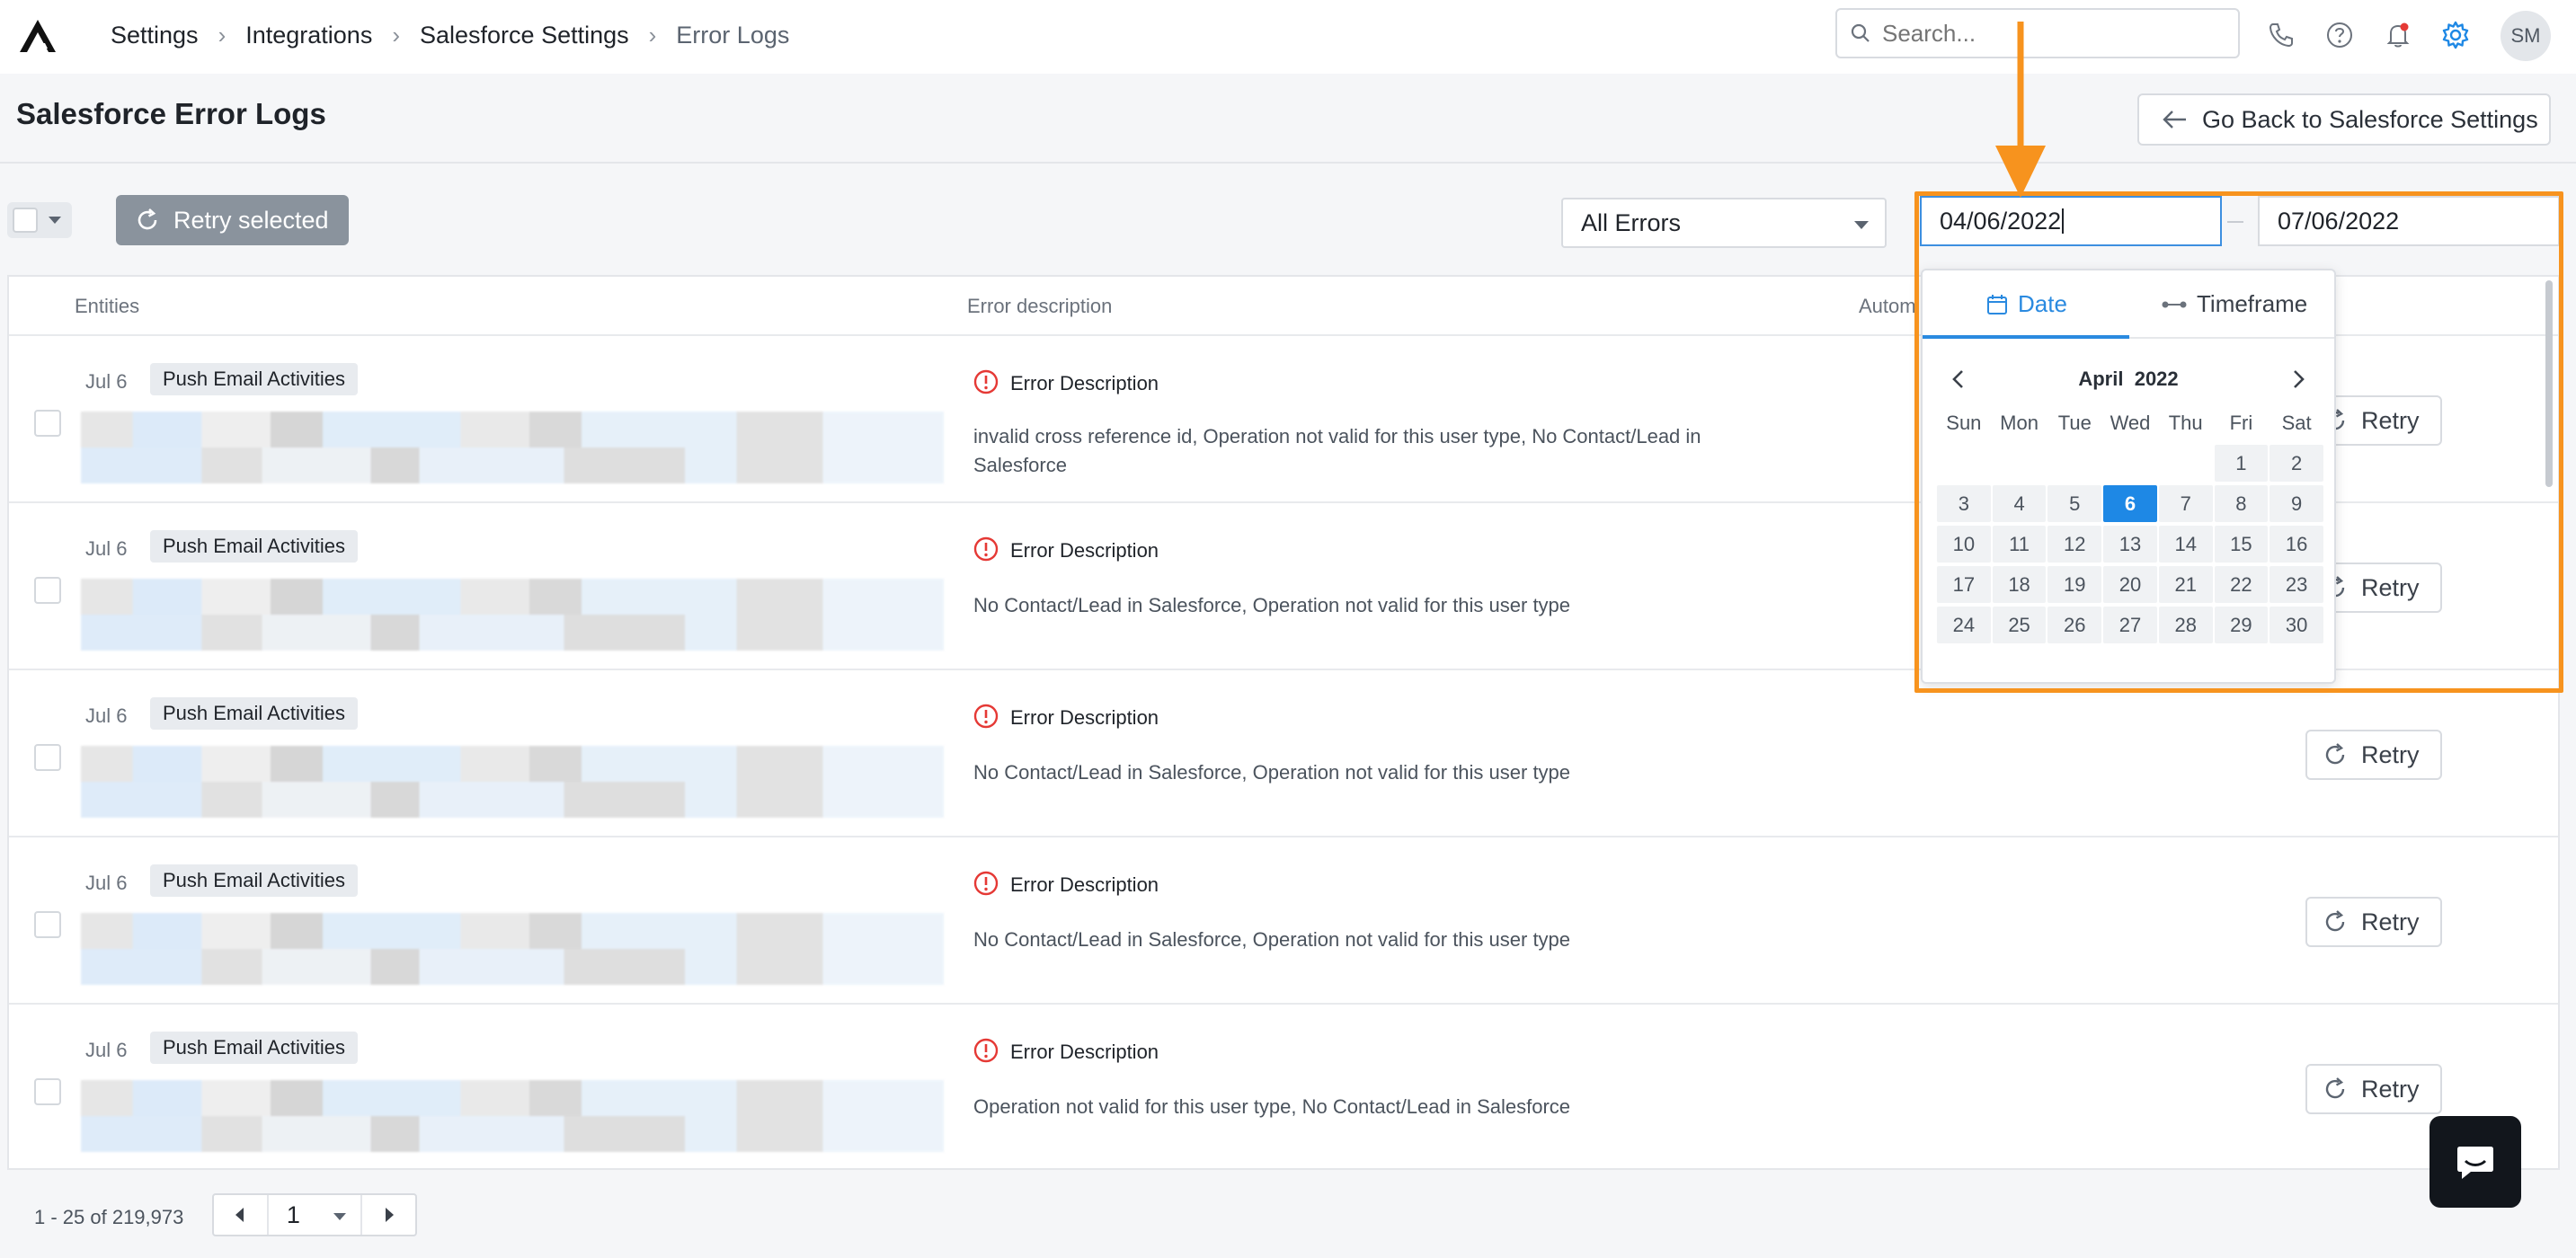 This screenshot has width=2576, height=1258. What do you see at coordinates (2409, 221) in the screenshot?
I see `date-to-input: 07/06/2022` at bounding box center [2409, 221].